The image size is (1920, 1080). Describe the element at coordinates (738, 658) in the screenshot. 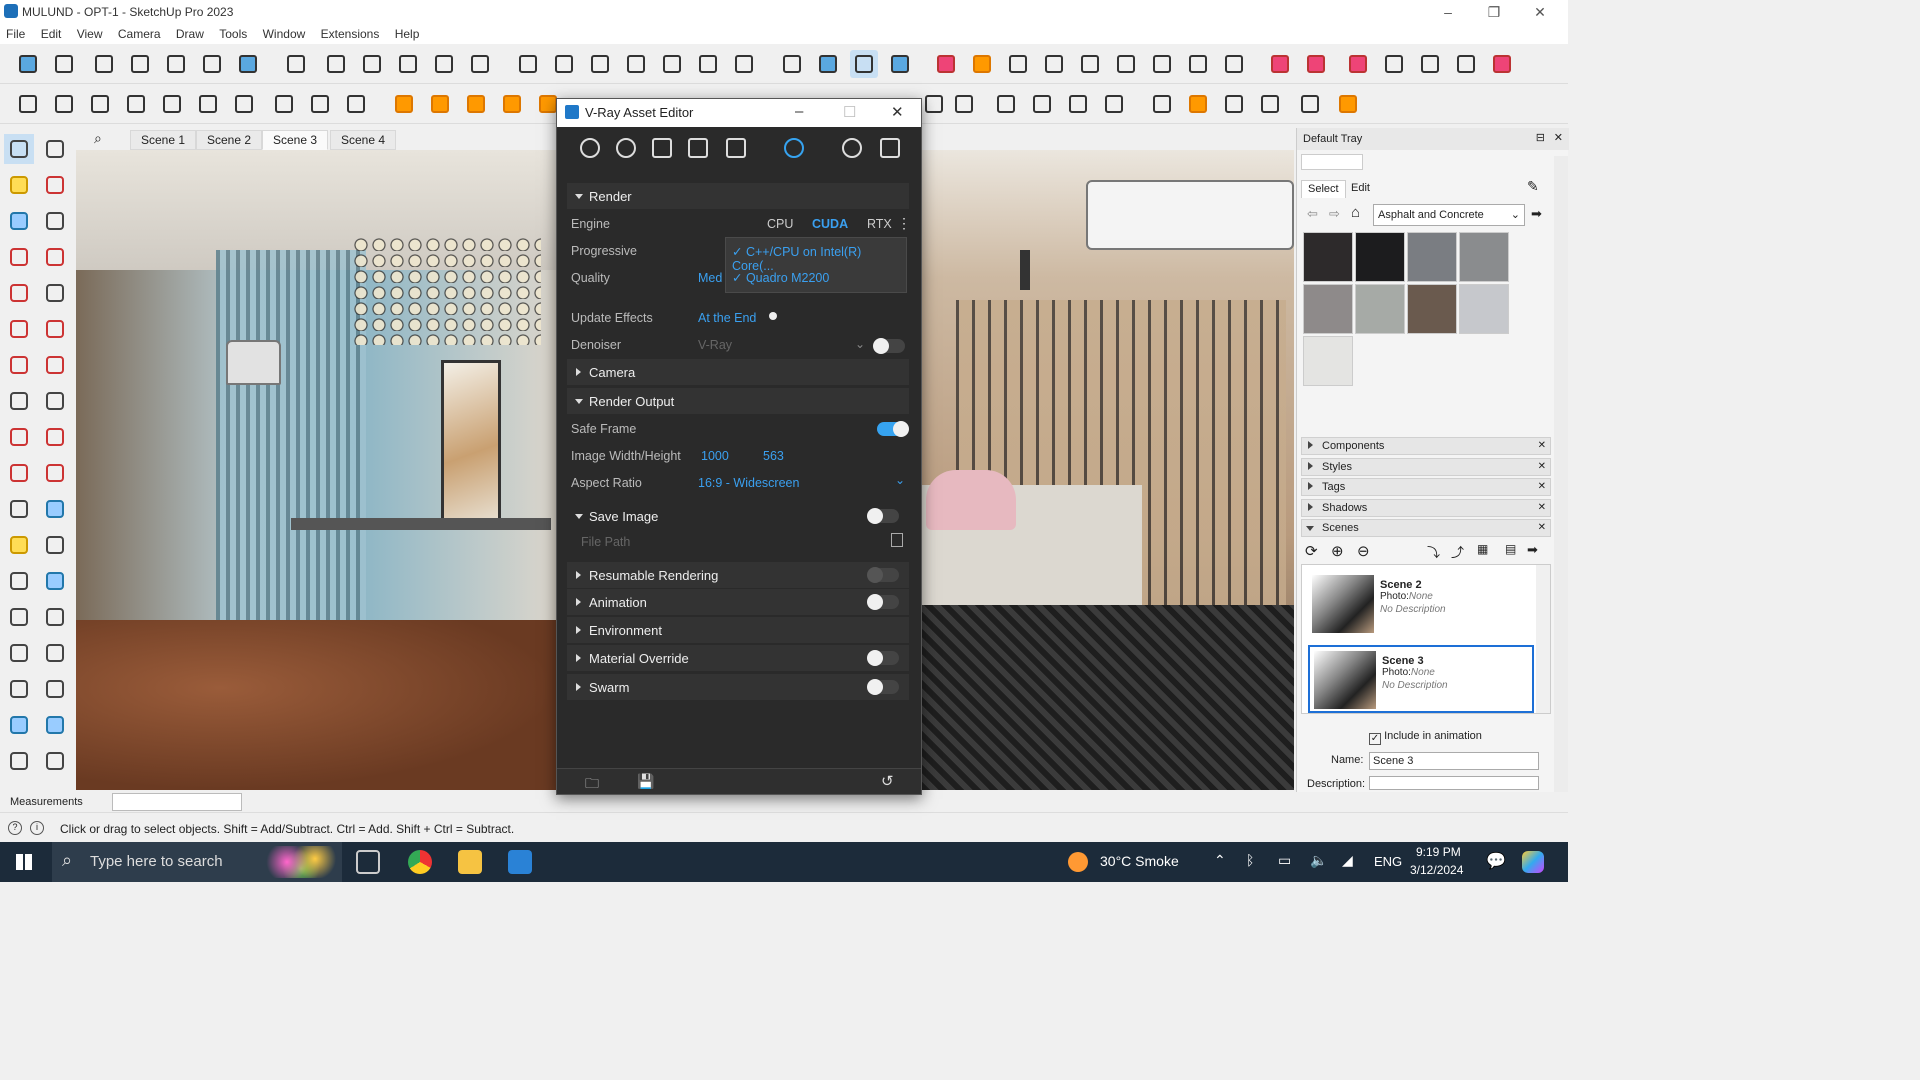

I see `section-material-override: Material Override` at that location.